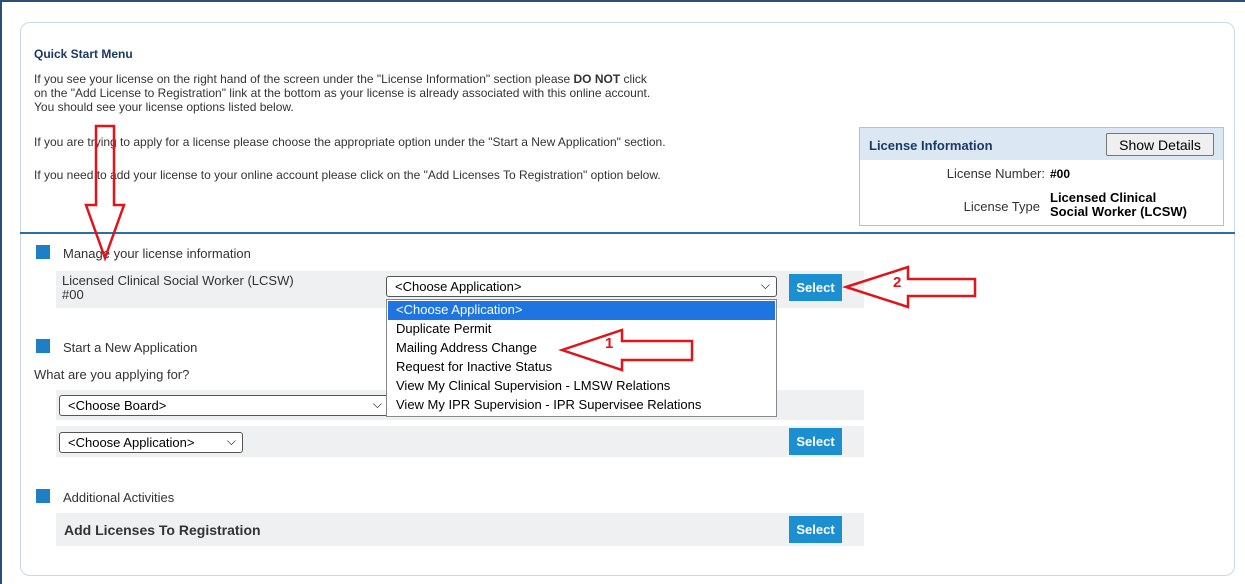 This screenshot has height=584, width=1245. I want to click on annotation-label-1: 1, so click(609, 343).